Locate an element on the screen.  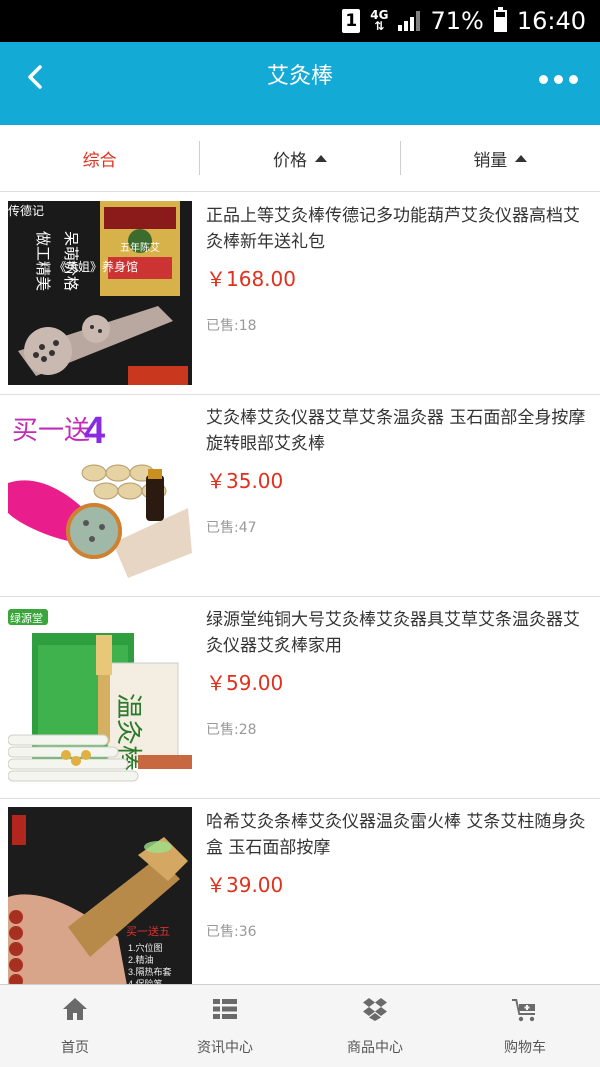
tab-cart: 购物车 is located at coordinates (525, 1026).